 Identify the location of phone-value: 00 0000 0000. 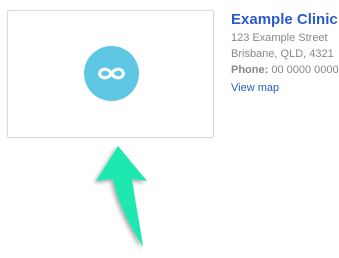
(305, 70).